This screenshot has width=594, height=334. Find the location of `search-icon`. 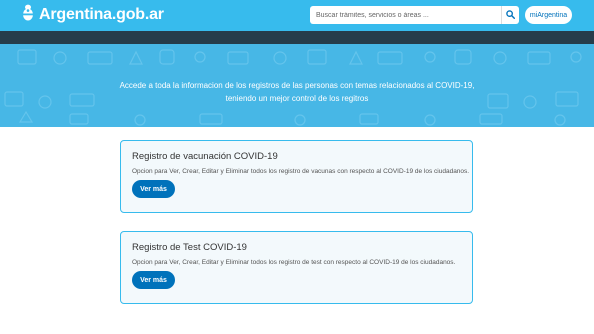

search-icon is located at coordinates (510, 15).